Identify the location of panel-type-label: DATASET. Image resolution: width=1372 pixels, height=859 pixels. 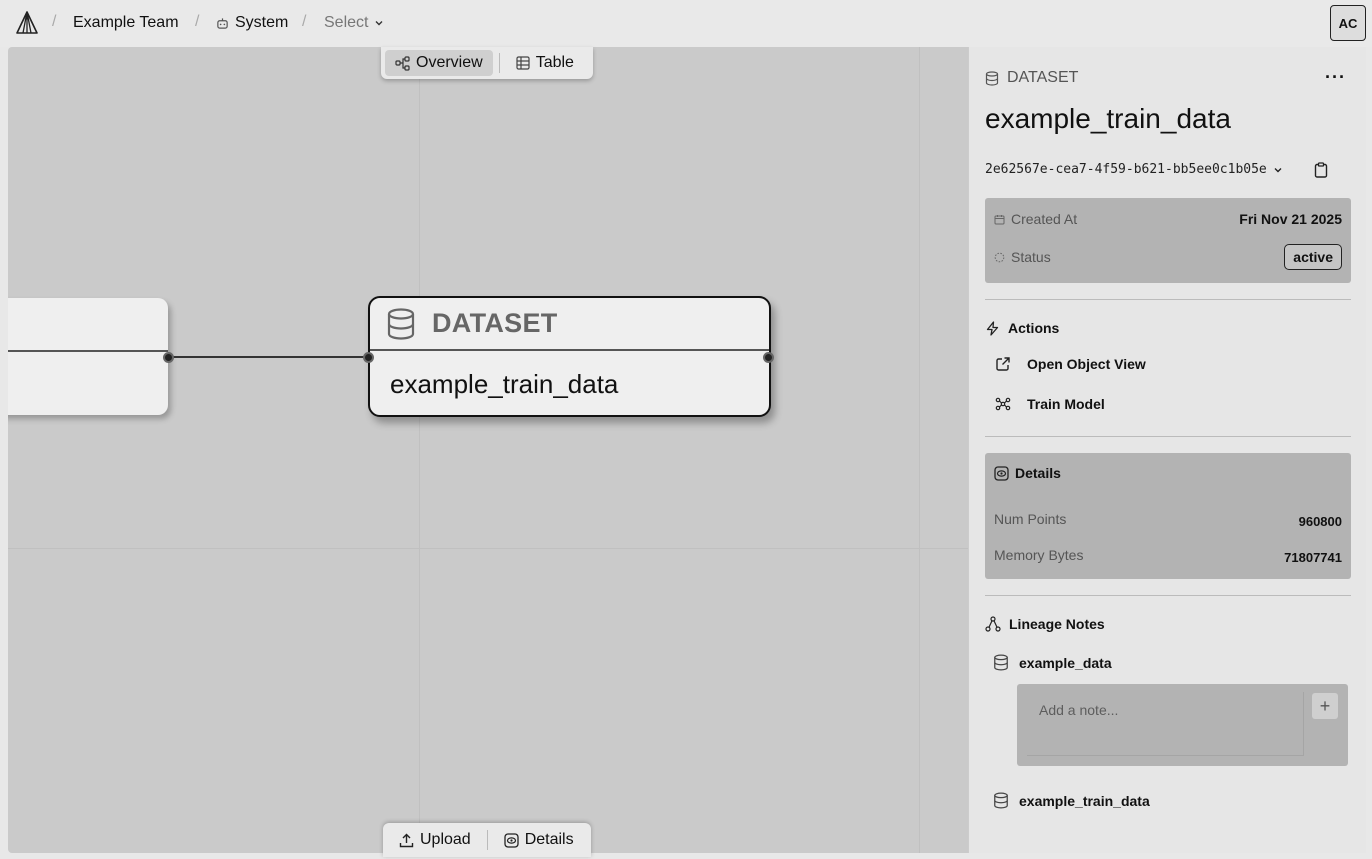
(1043, 77).